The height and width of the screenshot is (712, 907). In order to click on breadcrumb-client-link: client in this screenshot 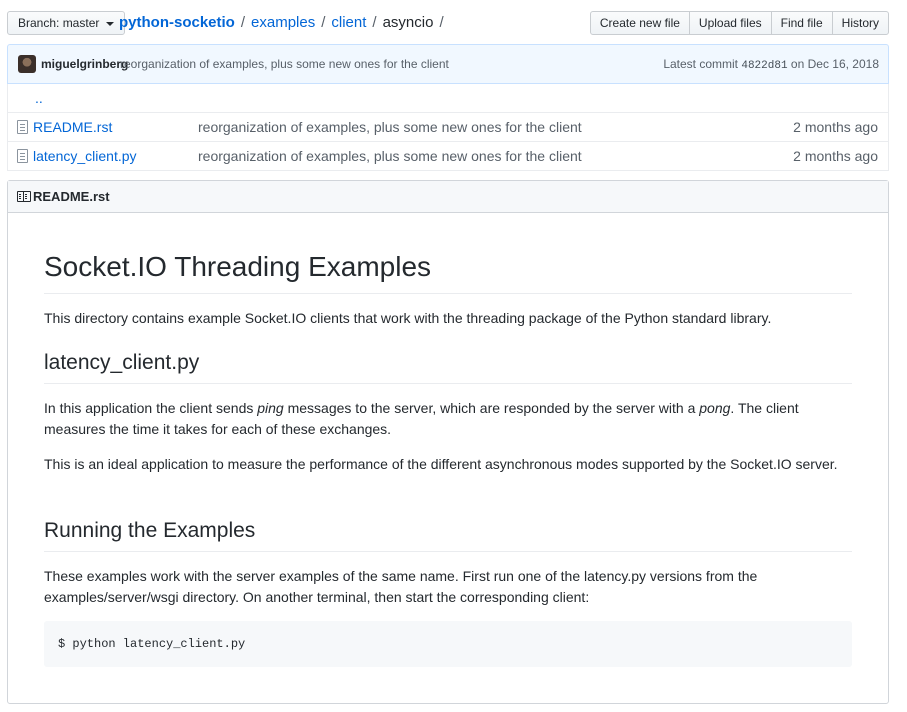, I will do `click(348, 22)`.